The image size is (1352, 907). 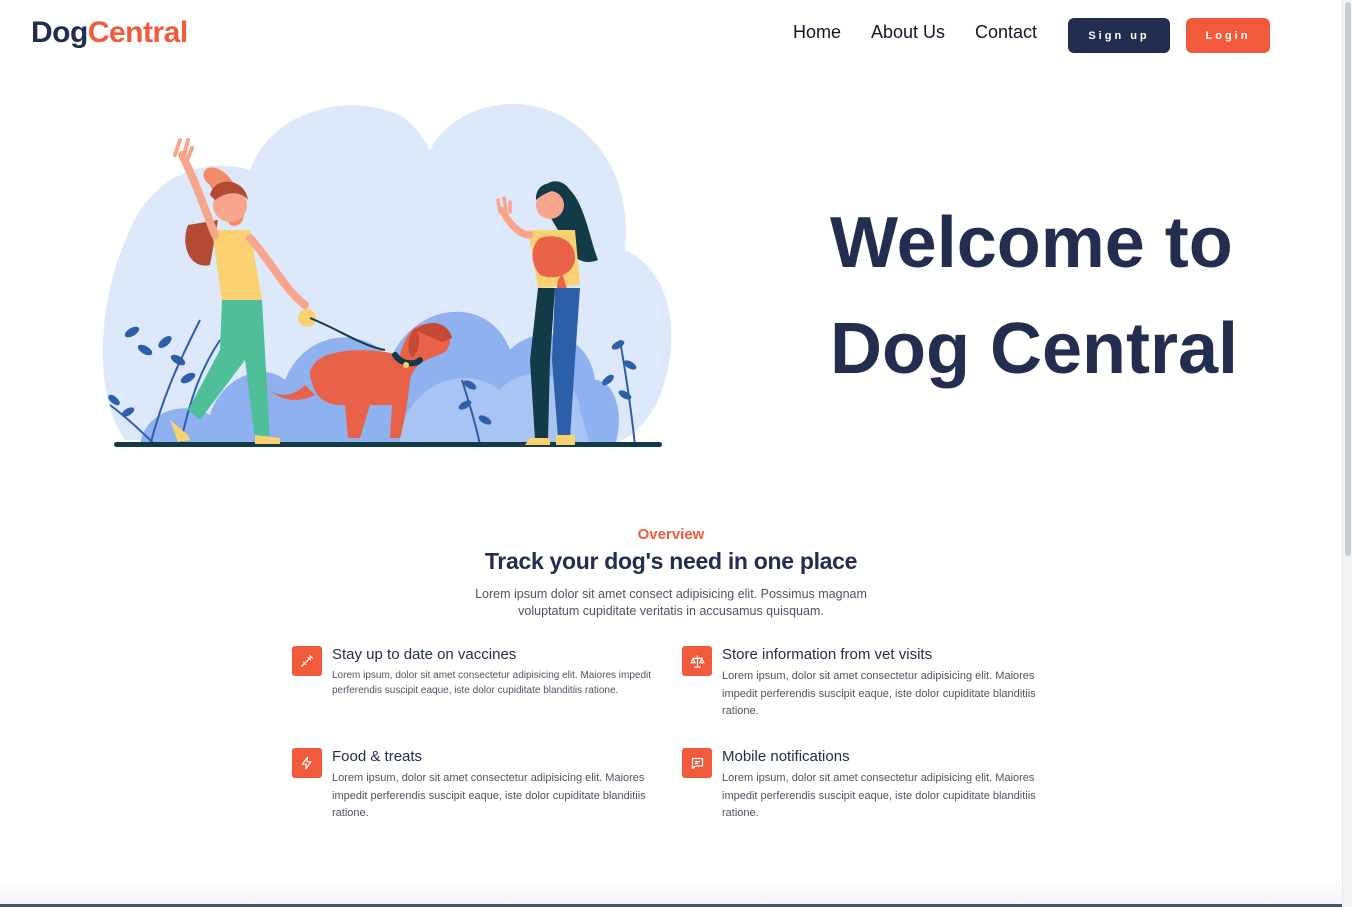 What do you see at coordinates (908, 32) in the screenshot?
I see `nav-about-us: About Us` at bounding box center [908, 32].